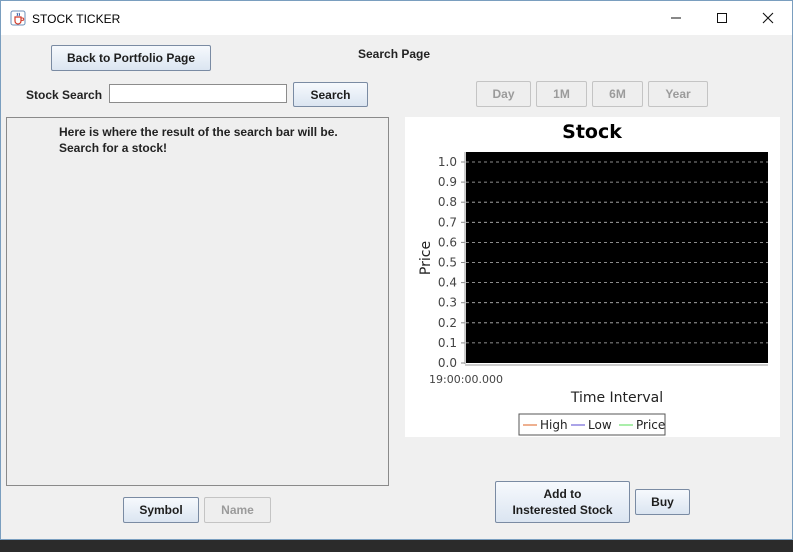 The image size is (793, 552). Describe the element at coordinates (394, 54) in the screenshot. I see `page-title: Search Page` at that location.